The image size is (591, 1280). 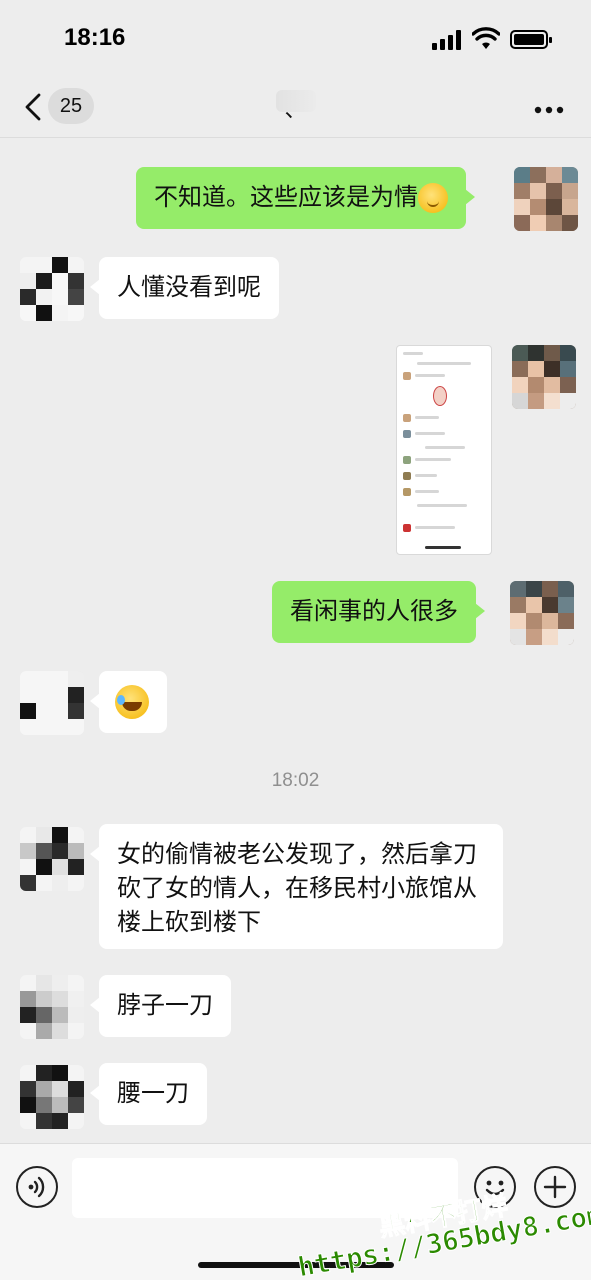 I want to click on message-text: 女的偷情被老公发现了，然后拿刀砍了女的情人，在移民村小旅馆从楼上砍到楼下, so click(x=297, y=888).